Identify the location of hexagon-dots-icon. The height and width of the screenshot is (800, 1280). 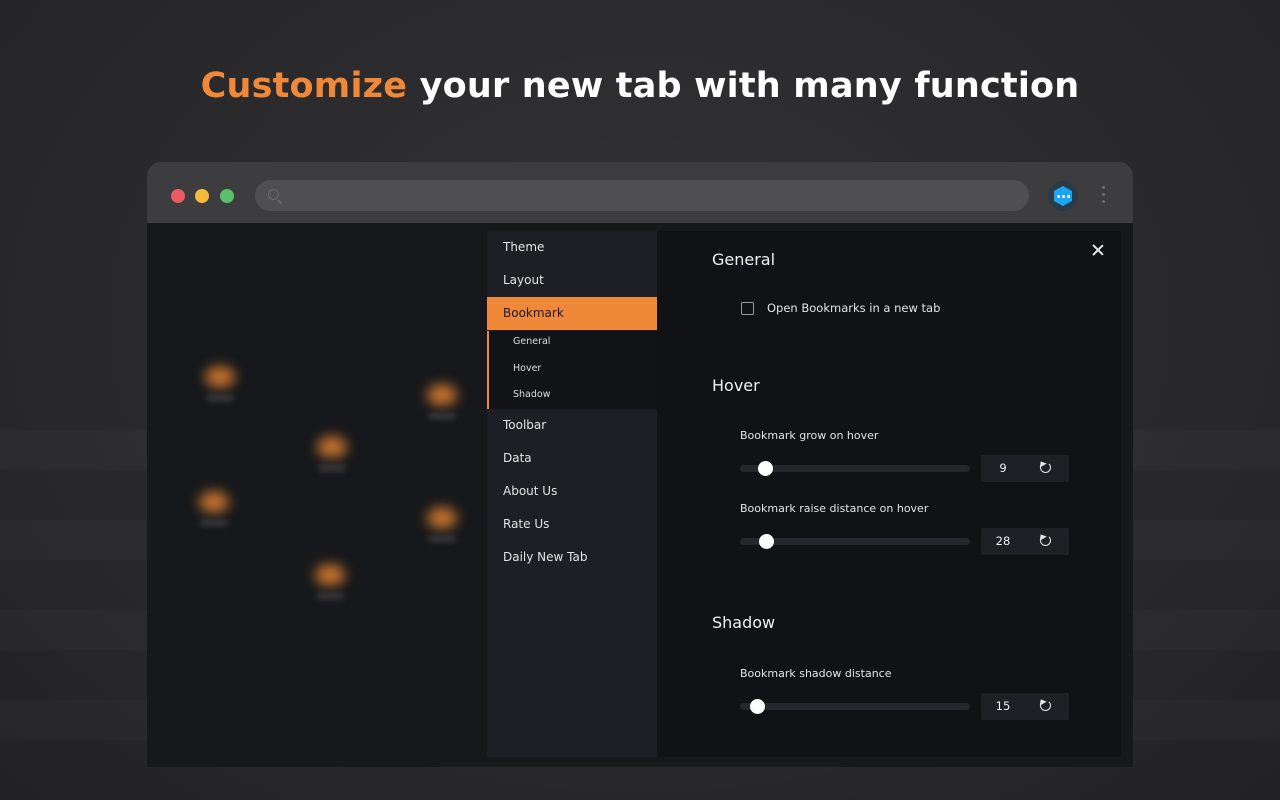
(1063, 196).